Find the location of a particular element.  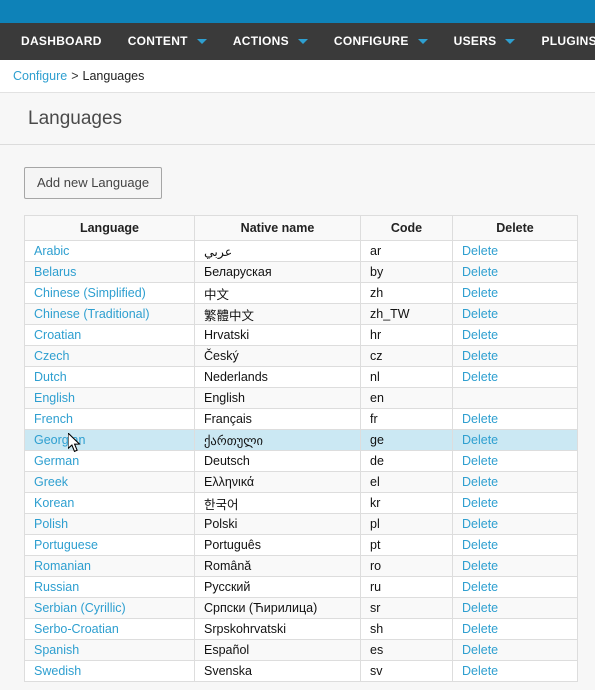

breadcrumb-link-configure: Configure is located at coordinates (40, 76).